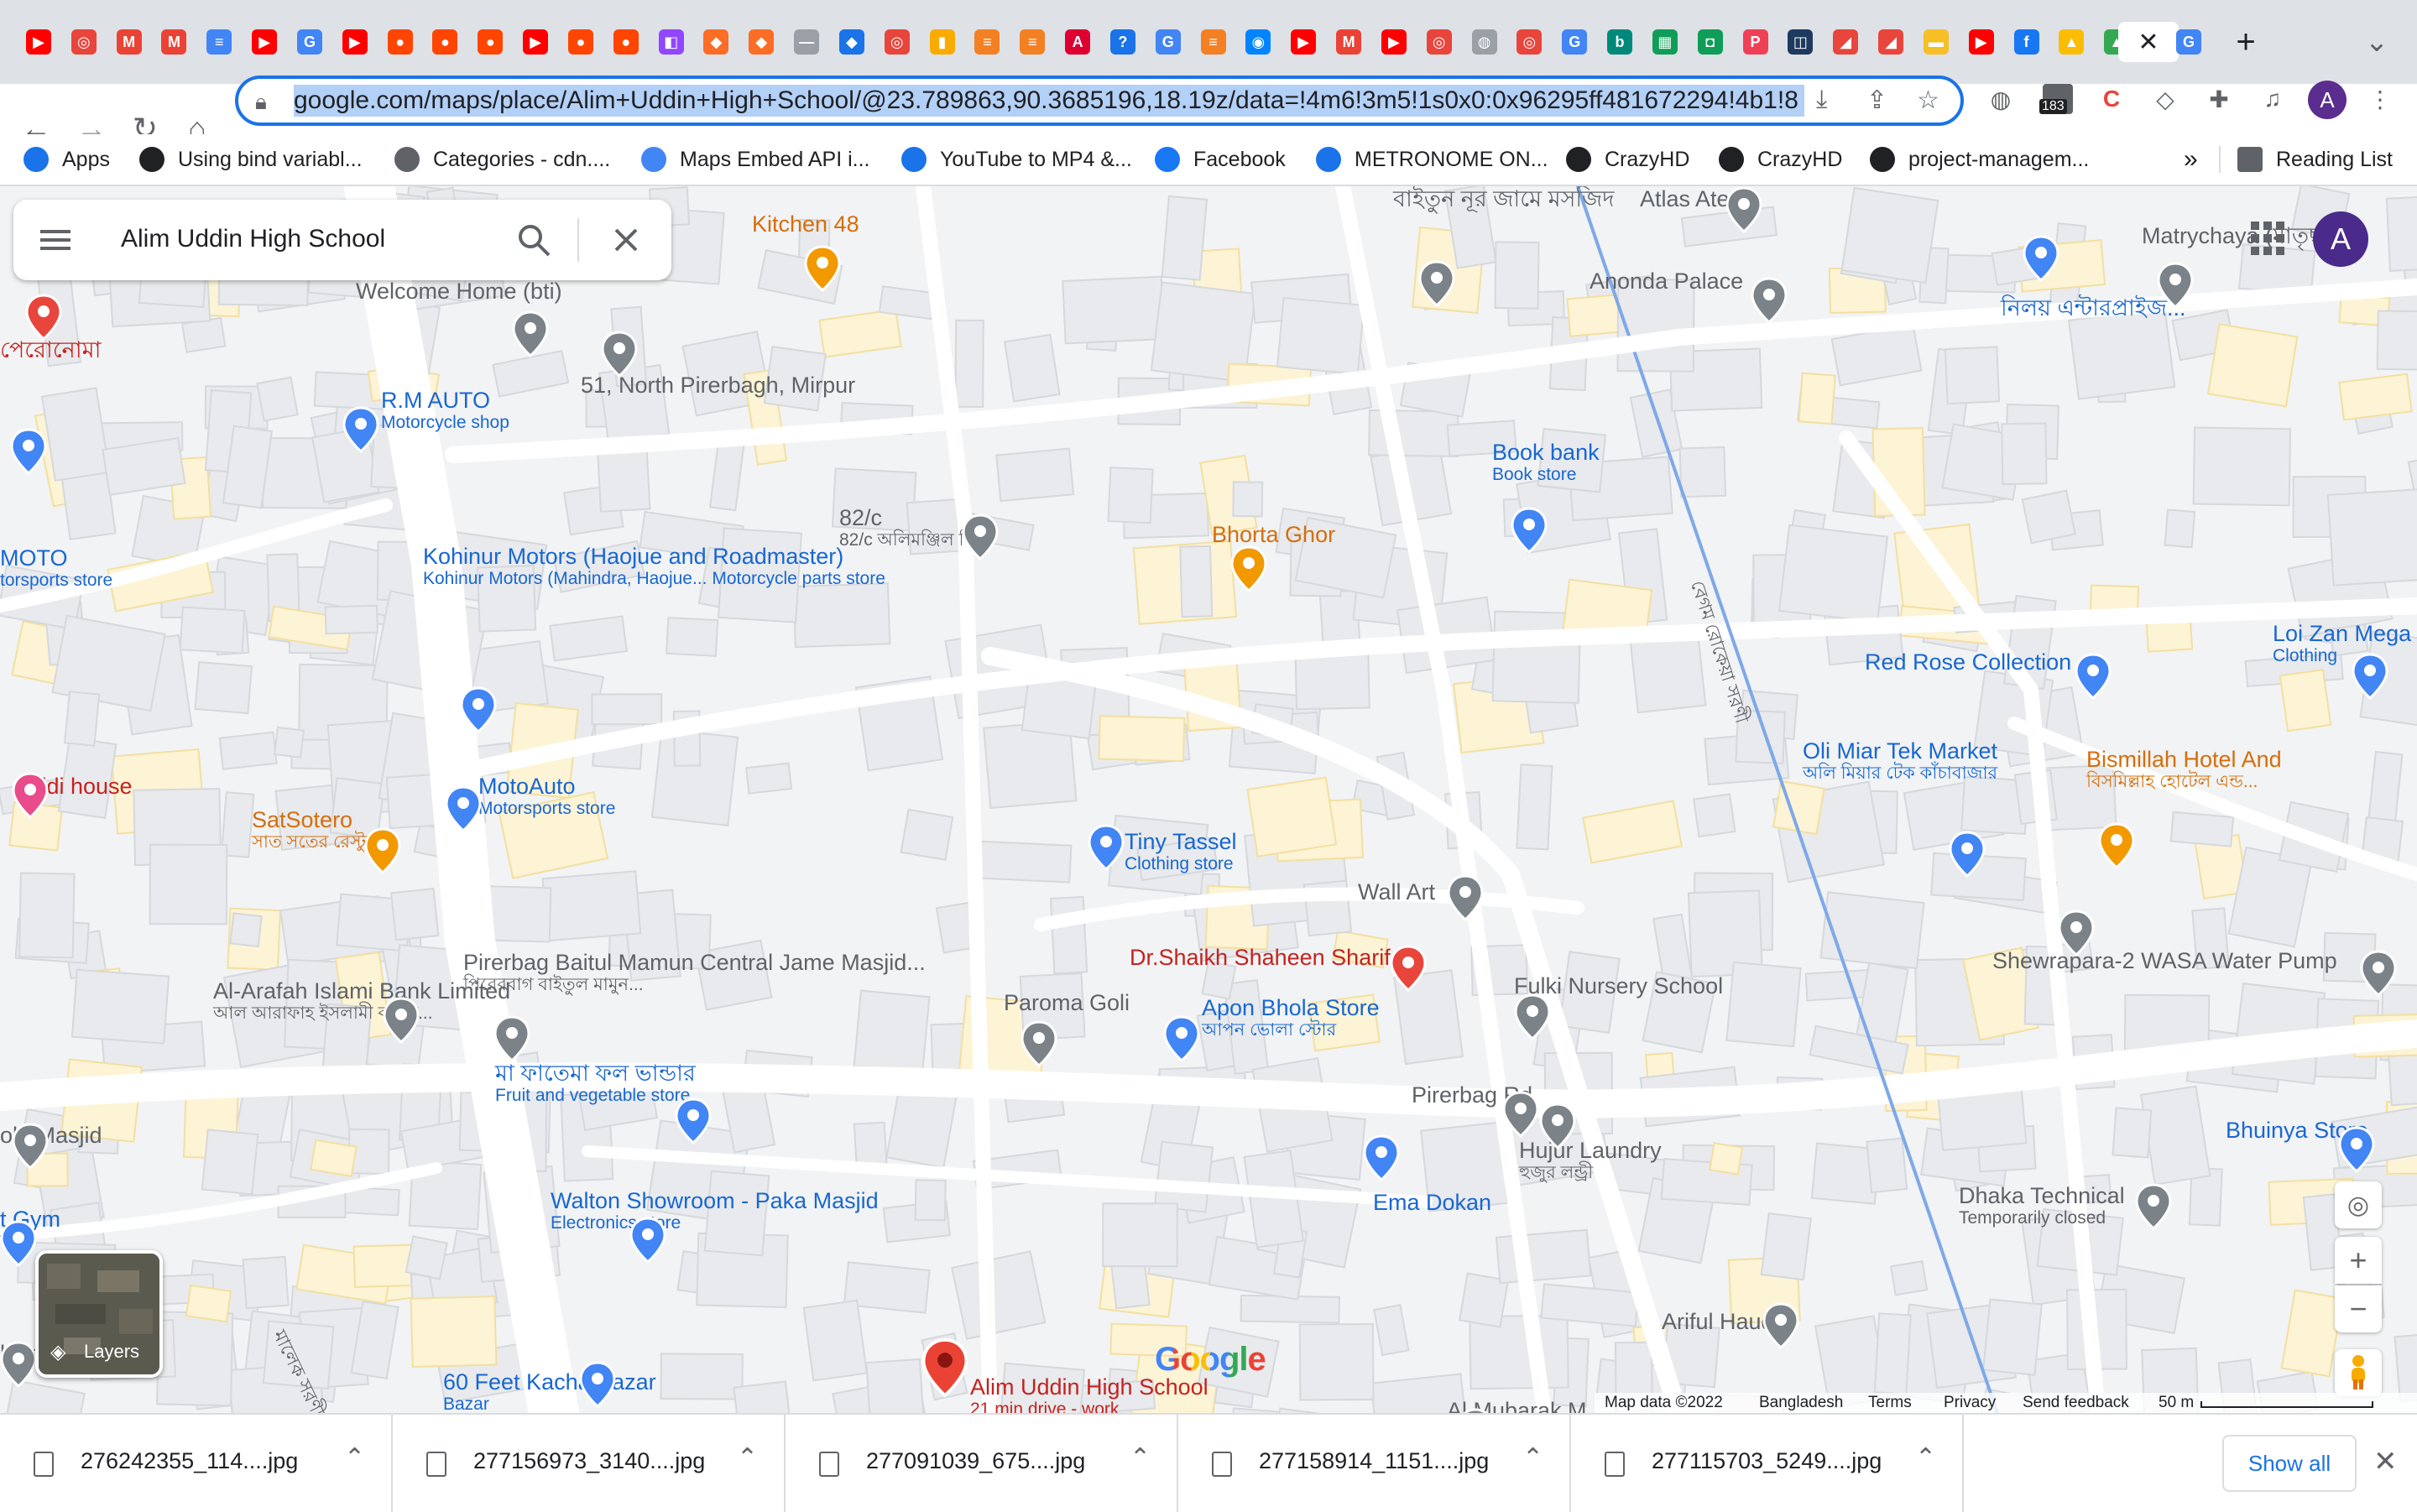  I want to click on reading-list-button: Reading List, so click(2315, 159).